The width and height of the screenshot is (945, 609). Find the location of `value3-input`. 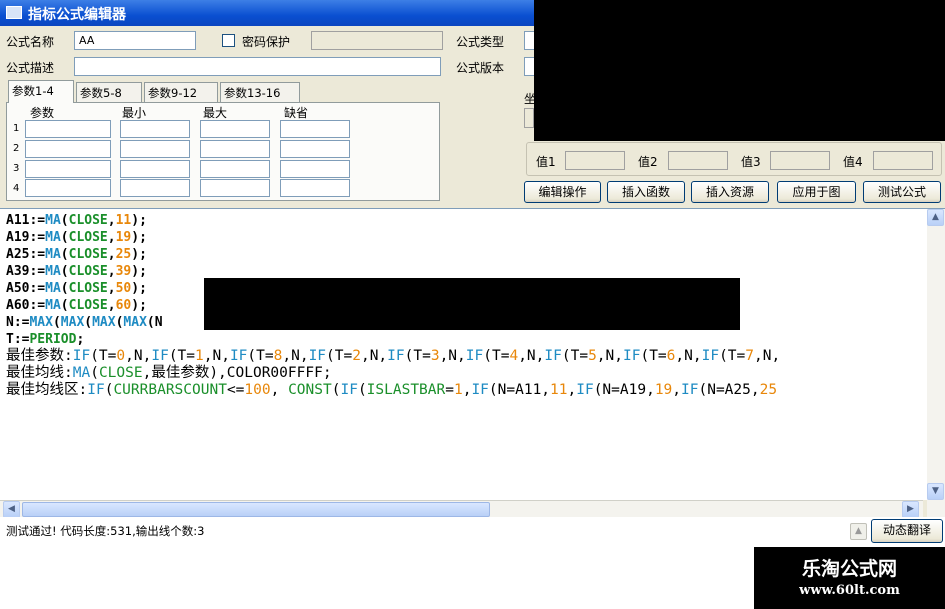

value3-input is located at coordinates (800, 160).